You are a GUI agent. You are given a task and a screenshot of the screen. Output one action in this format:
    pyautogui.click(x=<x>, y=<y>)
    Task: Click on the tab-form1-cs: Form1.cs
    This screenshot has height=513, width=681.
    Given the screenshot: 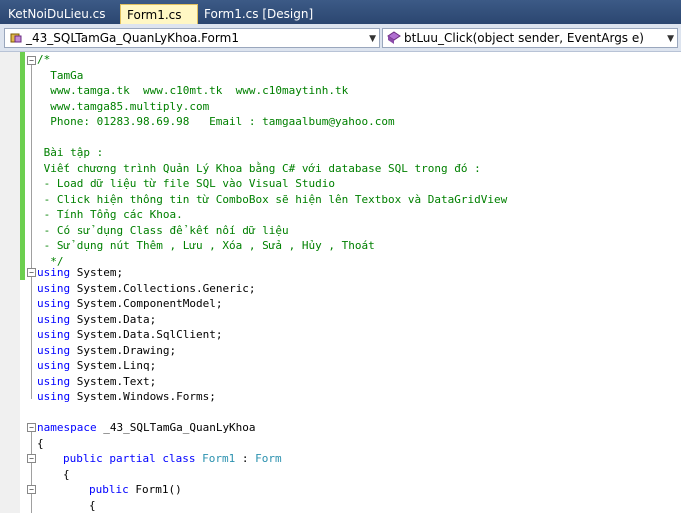 What is the action you would take?
    pyautogui.click(x=159, y=14)
    